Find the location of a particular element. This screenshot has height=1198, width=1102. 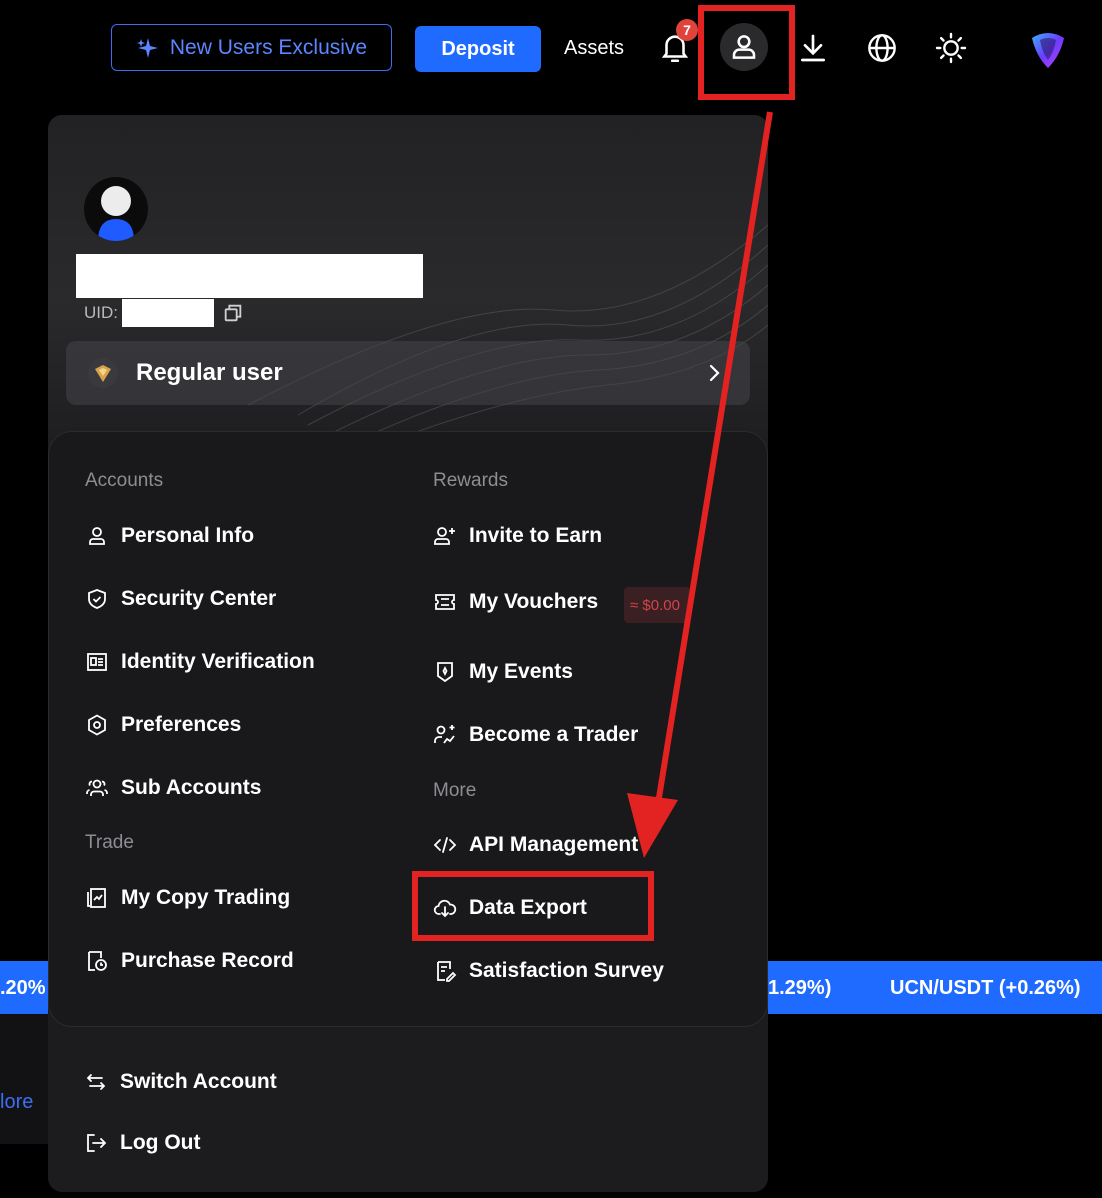

logout-icon is located at coordinates (97, 1143).